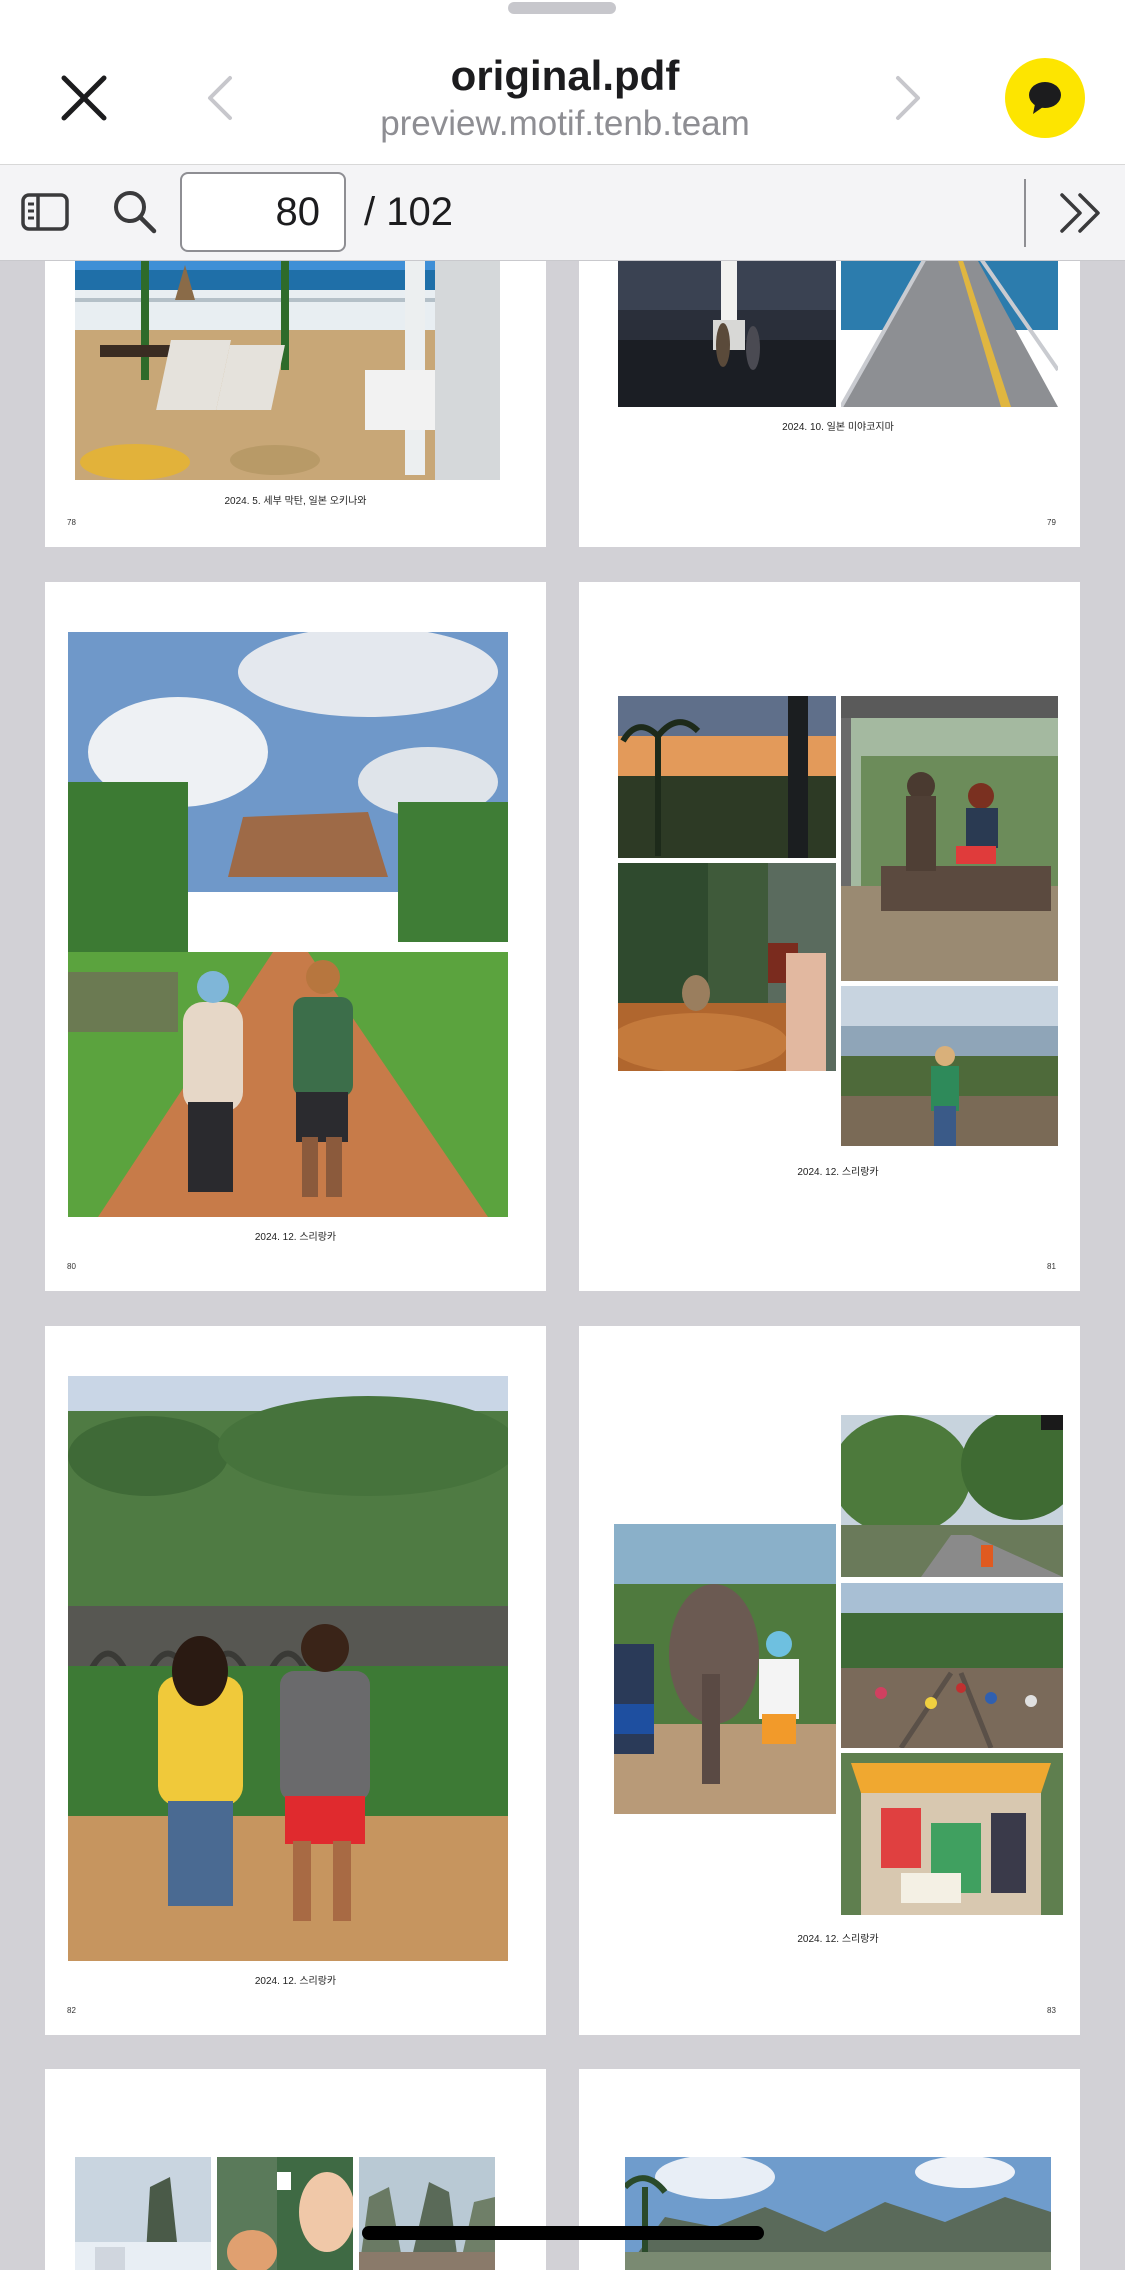 The width and height of the screenshot is (1125, 2270). Describe the element at coordinates (1051, 522) in the screenshot. I see `page-number: 79` at that location.